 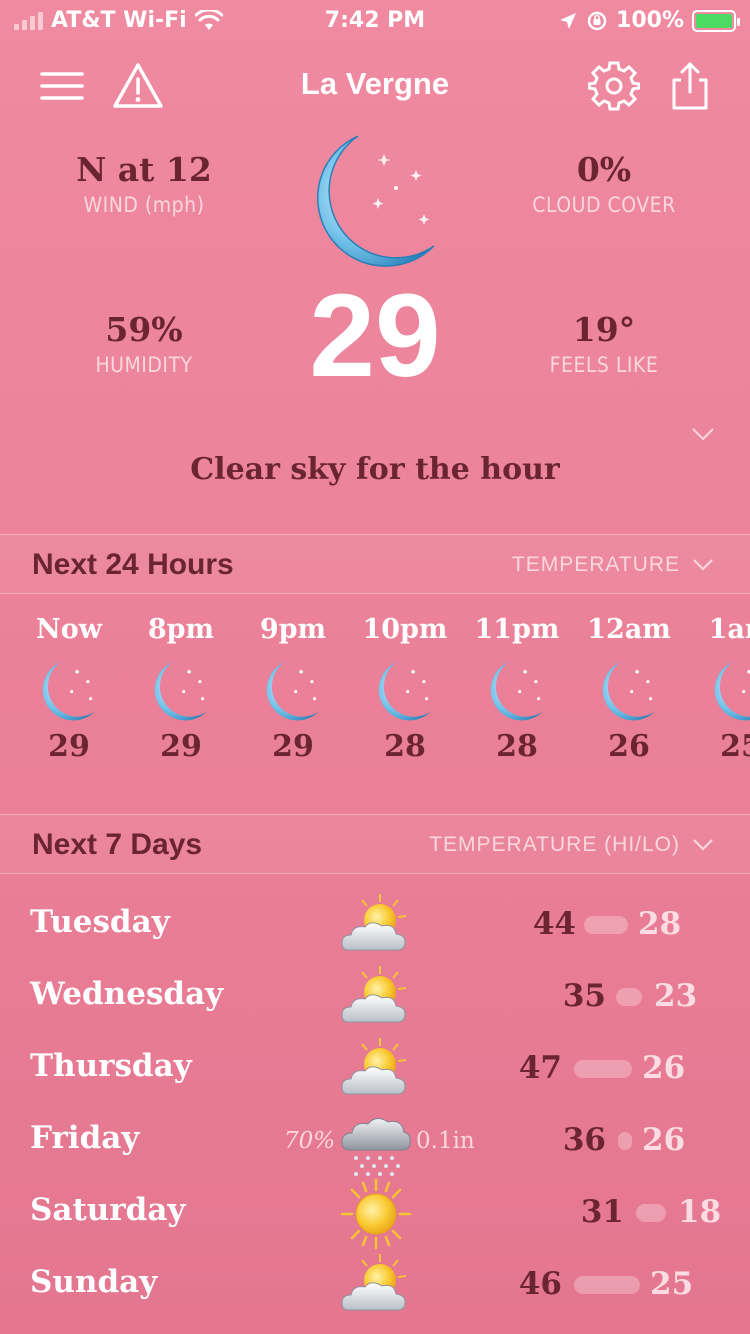 I want to click on day-row: Friday 70% 0.1in 36 26, so click(x=375, y=1142).